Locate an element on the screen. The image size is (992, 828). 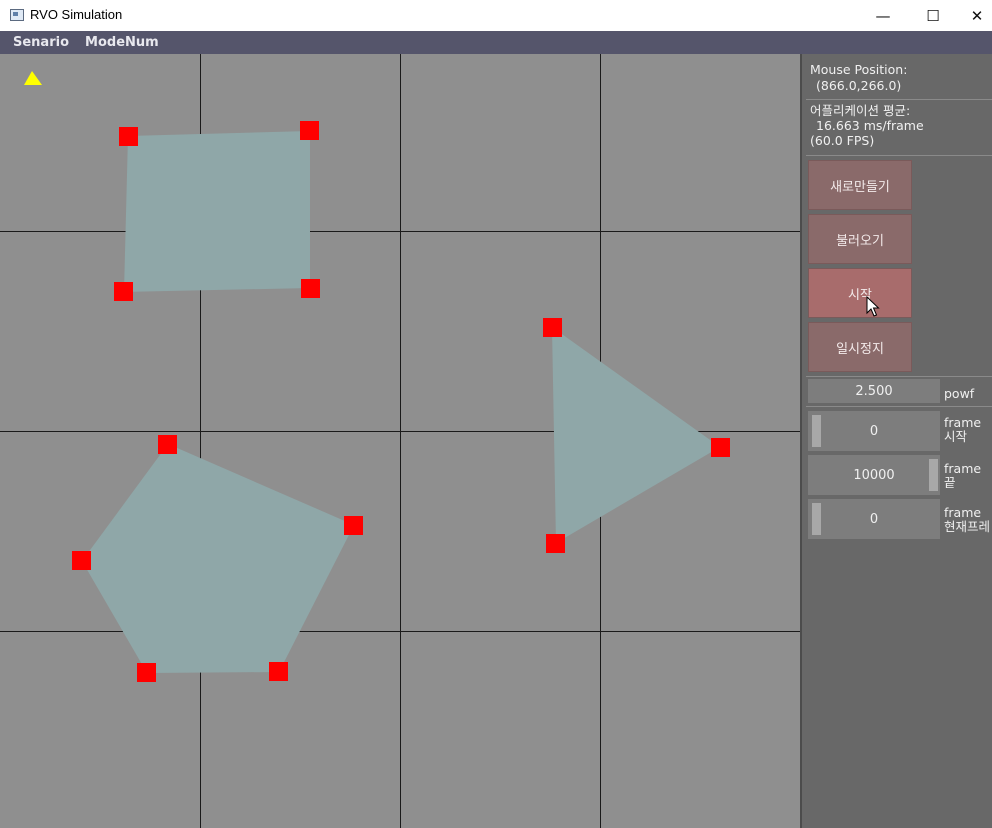
frame-start-value: 0 is located at coordinates (874, 431).